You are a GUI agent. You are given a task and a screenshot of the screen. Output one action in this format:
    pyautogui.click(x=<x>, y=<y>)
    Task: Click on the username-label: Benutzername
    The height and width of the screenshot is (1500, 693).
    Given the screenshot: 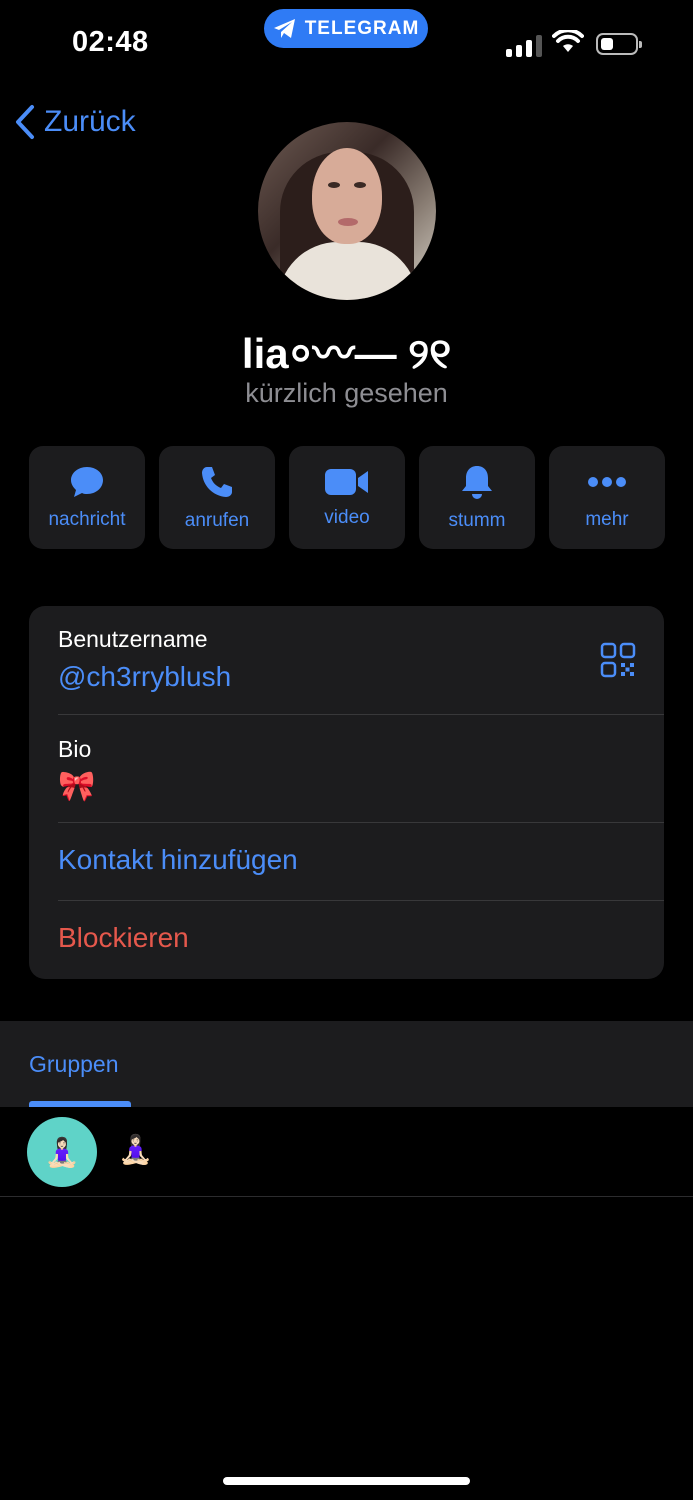 What is the action you would take?
    pyautogui.click(x=133, y=639)
    